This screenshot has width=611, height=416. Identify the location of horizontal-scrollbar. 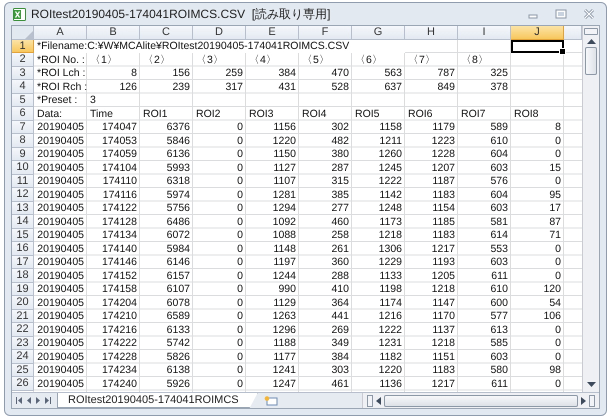
(480, 400).